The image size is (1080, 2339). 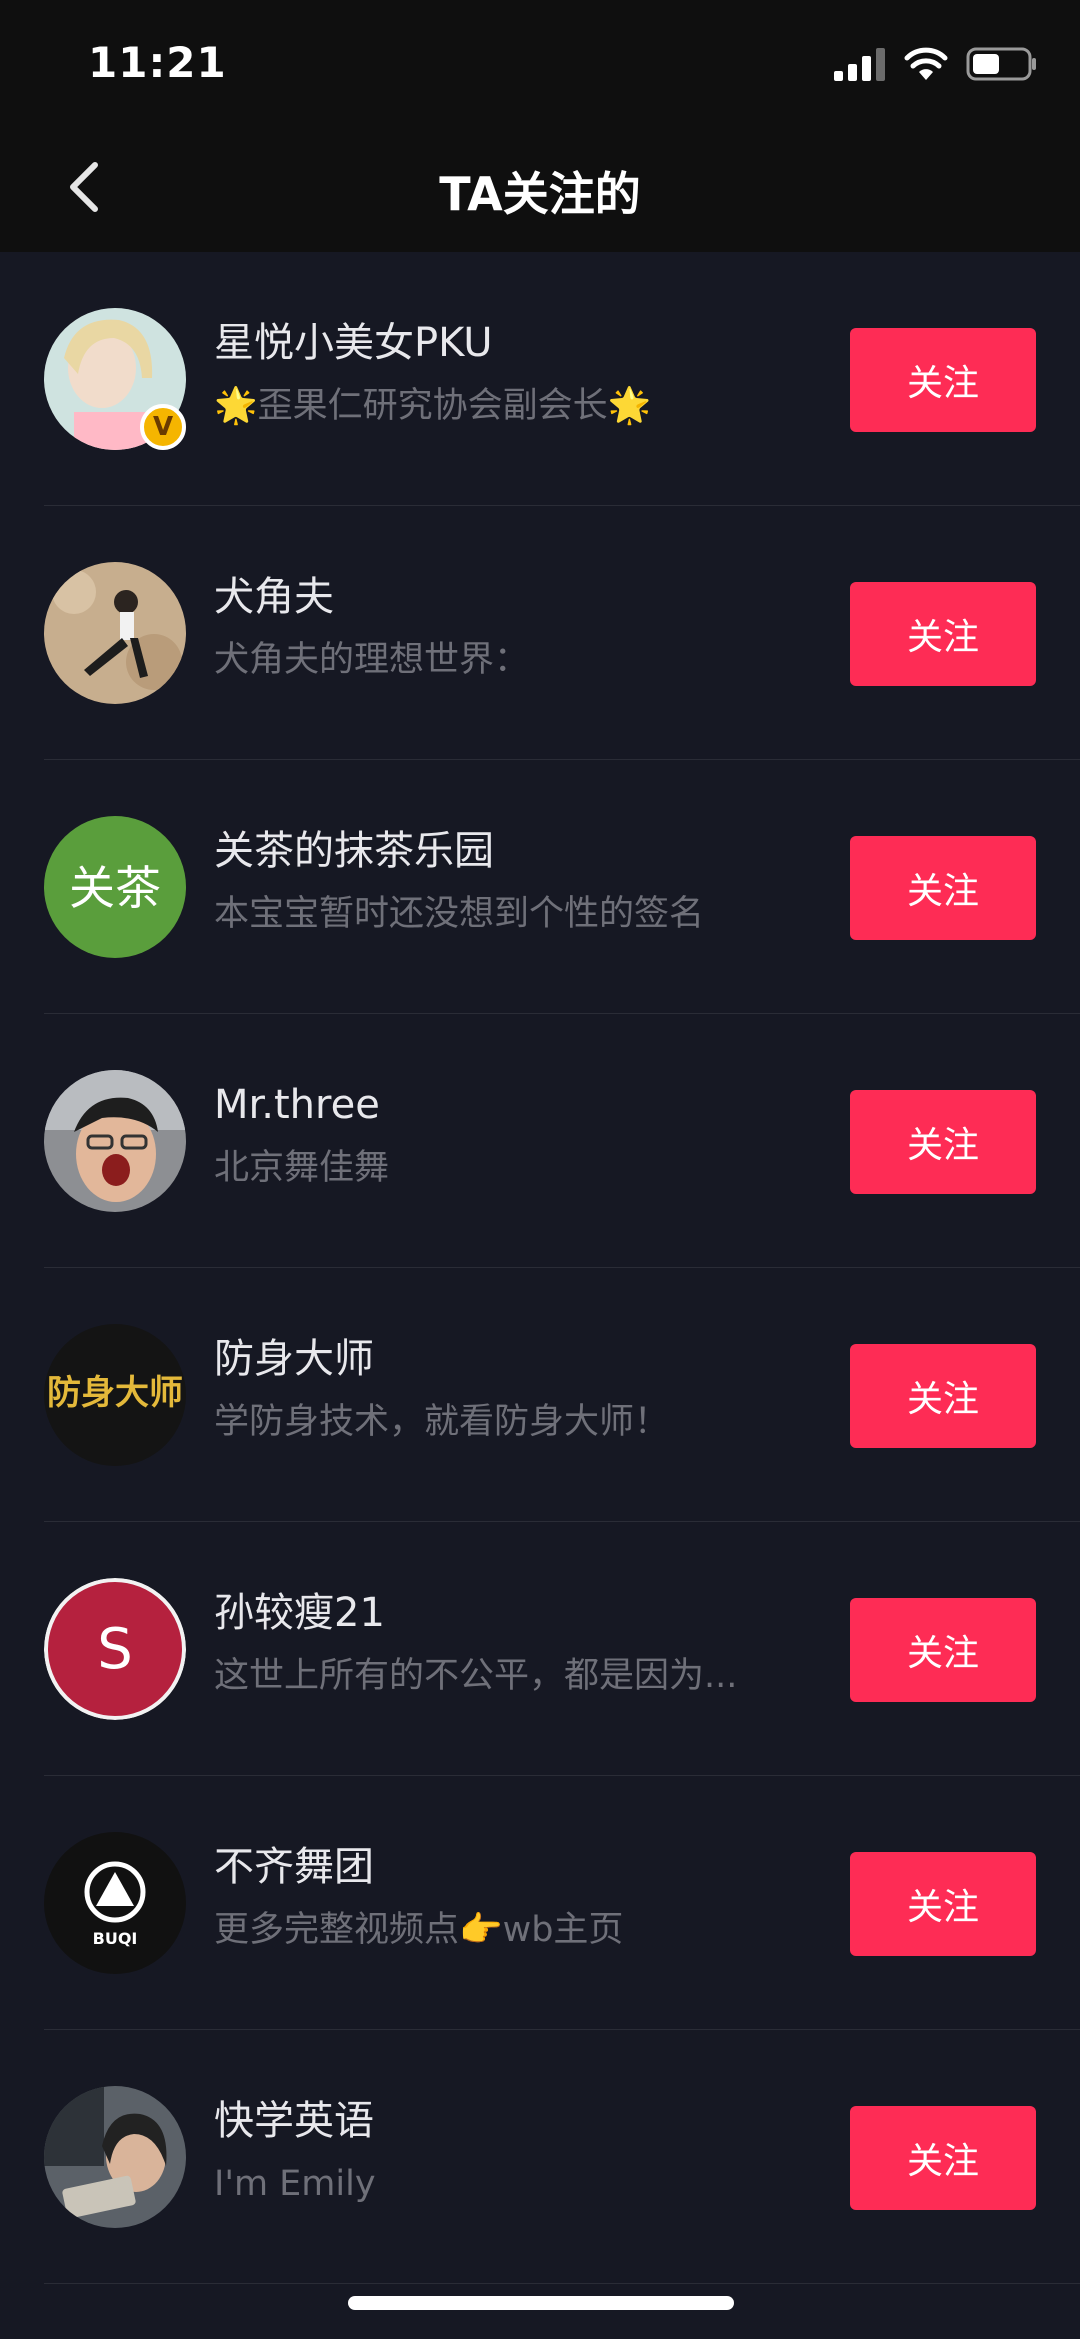 I want to click on wifi-icon, so click(x=926, y=66).